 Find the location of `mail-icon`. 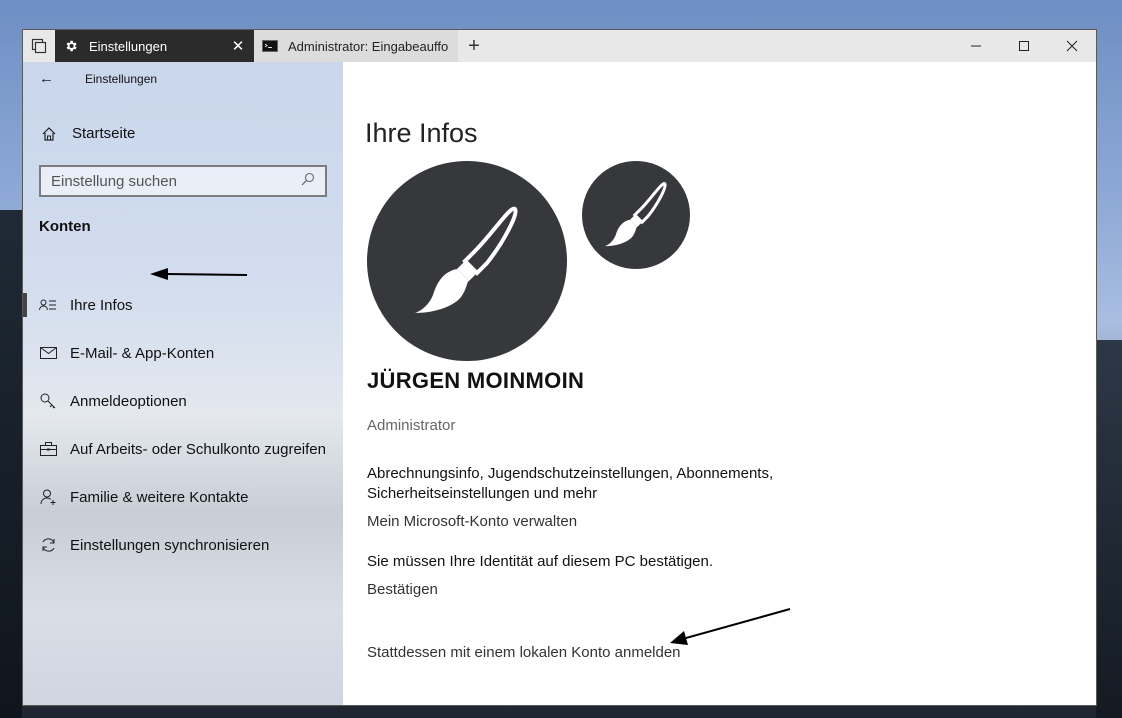

mail-icon is located at coordinates (48, 353).